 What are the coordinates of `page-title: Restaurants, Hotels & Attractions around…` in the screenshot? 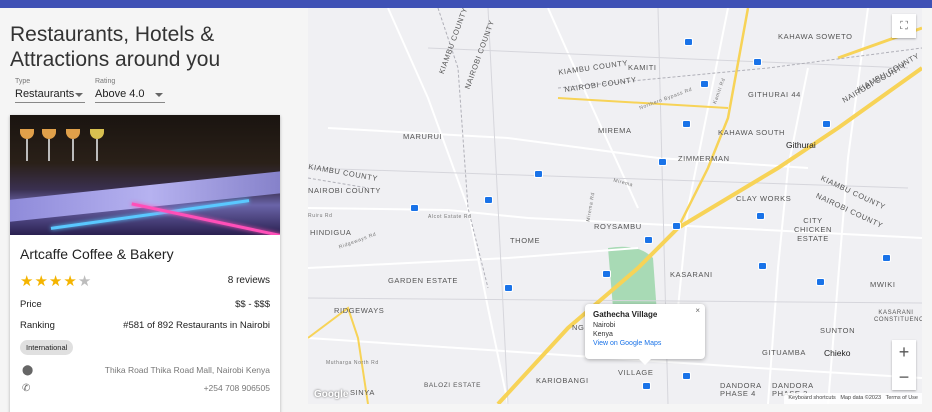 It's located at (115, 47).